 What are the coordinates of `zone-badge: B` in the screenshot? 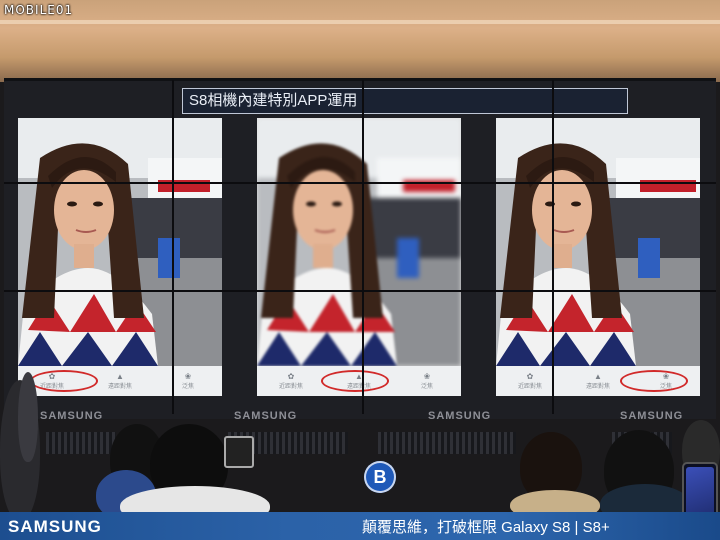 It's located at (380, 477).